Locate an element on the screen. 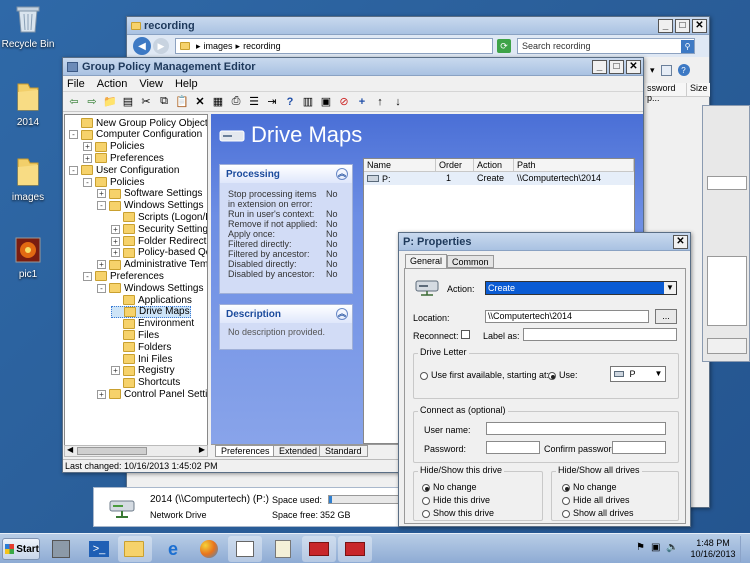 Image resolution: width=750 pixels, height=563 pixels. scrollbar-thumb is located at coordinates (112, 451).